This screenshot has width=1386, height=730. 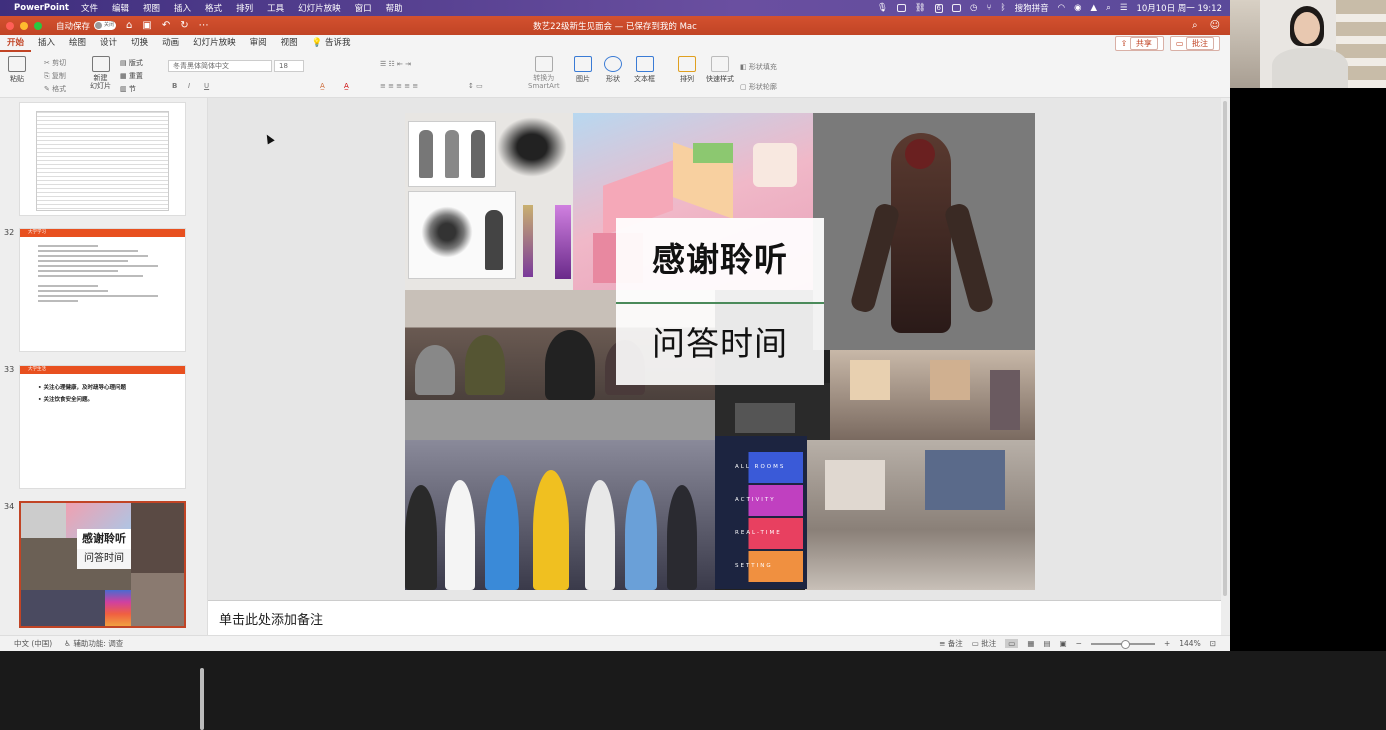 I want to click on tab-draw: 绘图, so click(x=77, y=43).